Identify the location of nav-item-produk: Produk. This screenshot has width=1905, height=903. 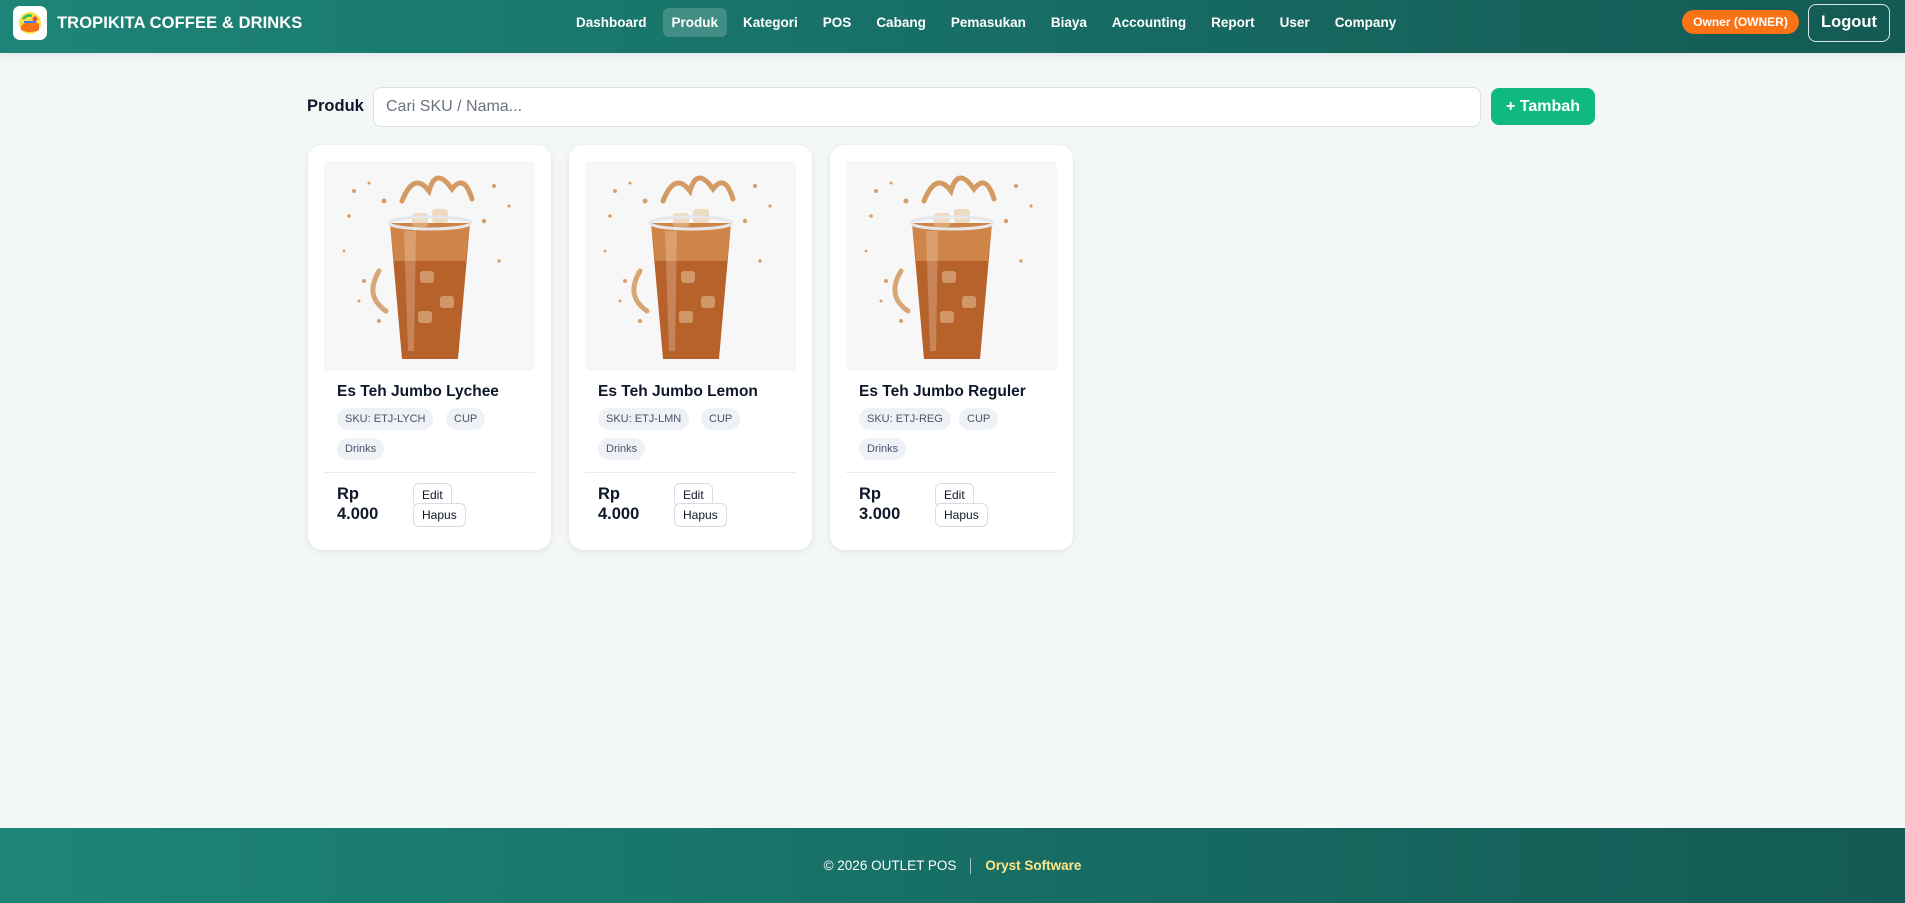
(695, 22).